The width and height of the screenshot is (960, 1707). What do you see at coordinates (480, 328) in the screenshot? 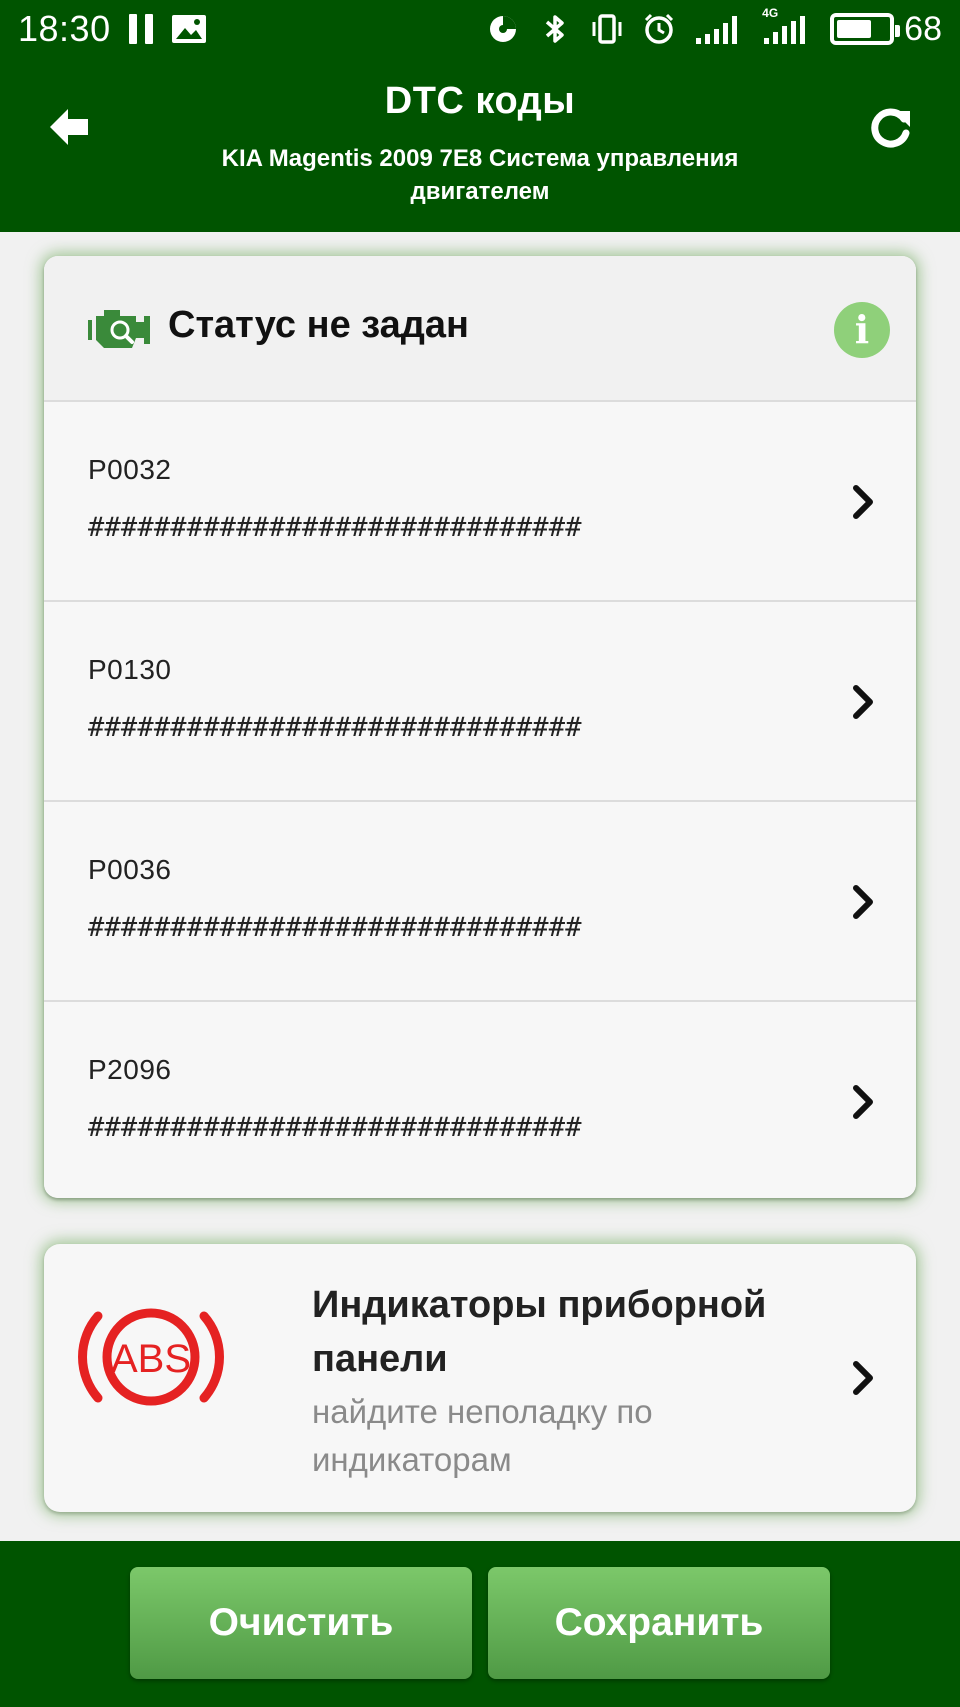
I see `dtc-card-header: Статус не задан i` at bounding box center [480, 328].